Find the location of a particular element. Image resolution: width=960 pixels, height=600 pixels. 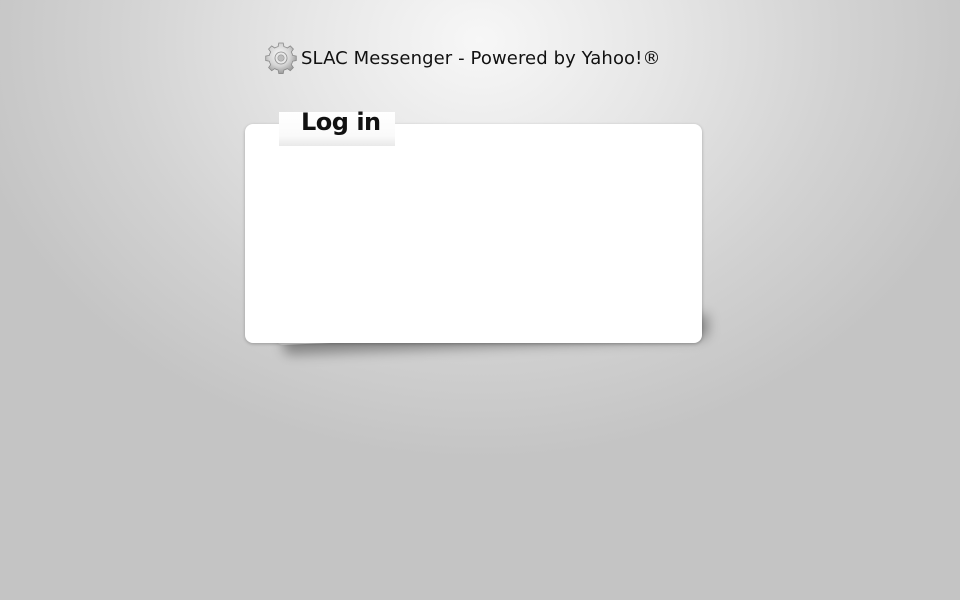

login-tab-label: Log in is located at coordinates (341, 122).